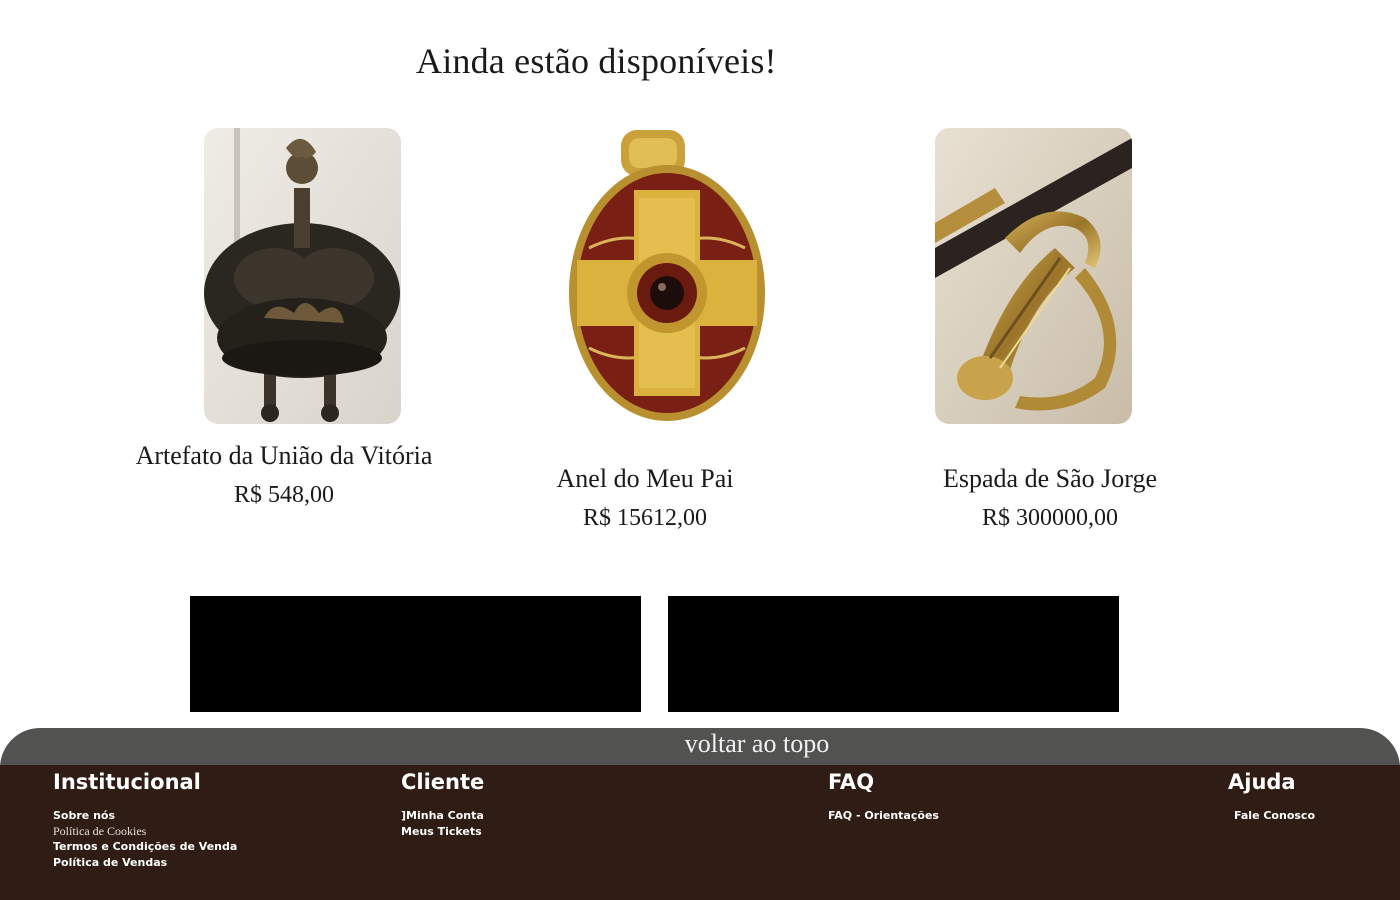  What do you see at coordinates (127, 782) in the screenshot?
I see `footer-heading: Institucional` at bounding box center [127, 782].